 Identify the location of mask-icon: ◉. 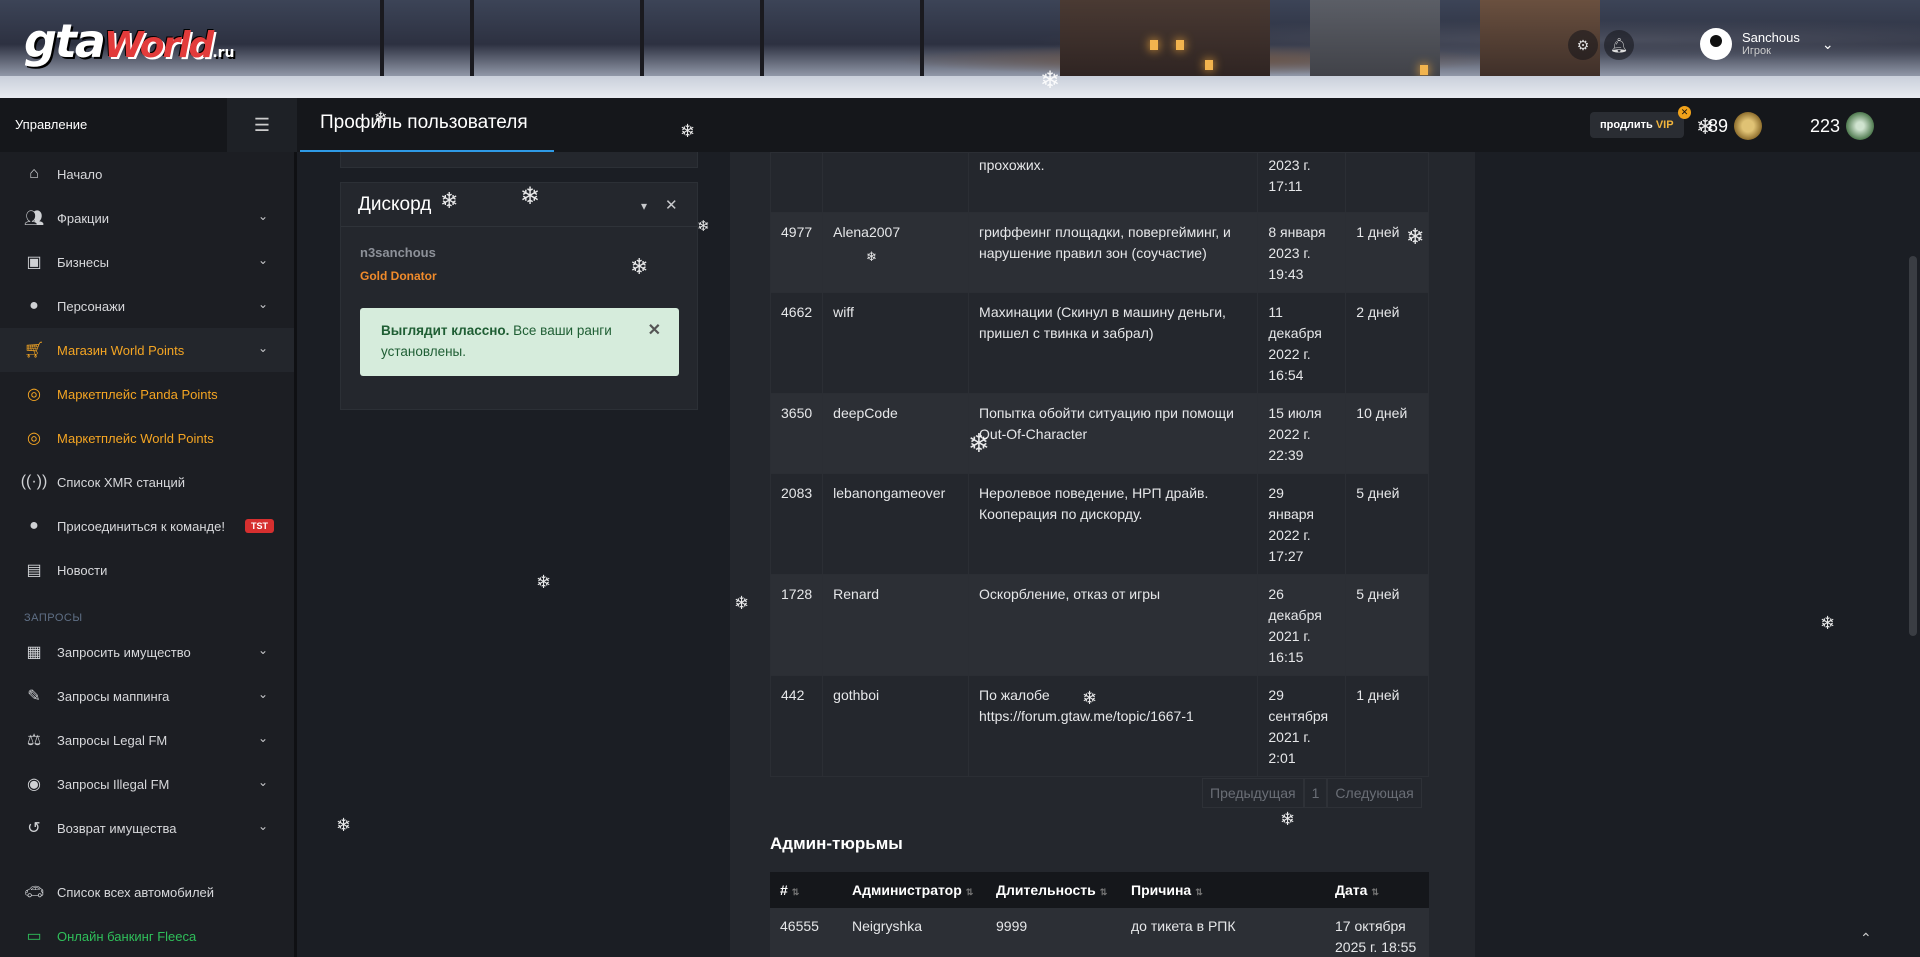
(34, 784).